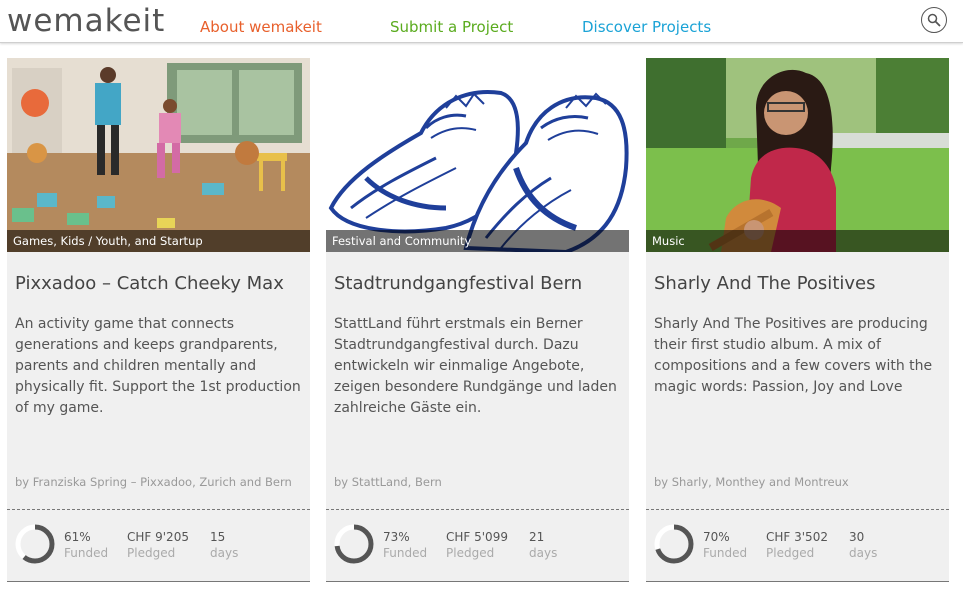 This screenshot has width=963, height=600. I want to click on nav-about-wemakeit: About wemakeit, so click(261, 27).